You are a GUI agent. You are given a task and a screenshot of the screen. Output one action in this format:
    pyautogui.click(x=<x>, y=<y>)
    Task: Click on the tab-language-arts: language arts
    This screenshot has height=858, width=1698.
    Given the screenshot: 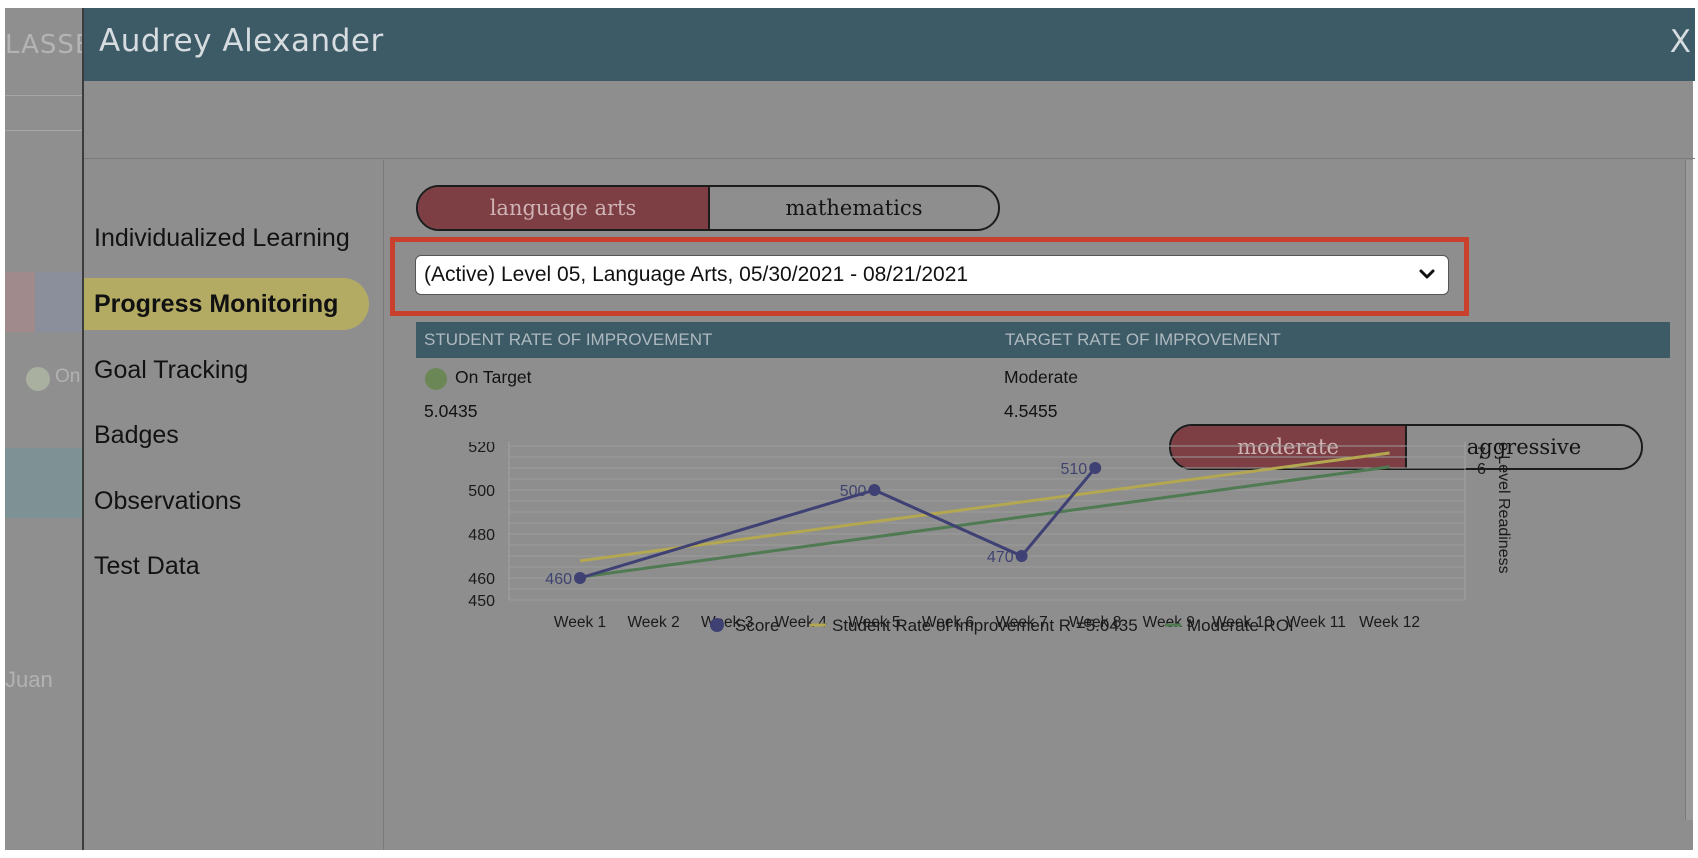 What is the action you would take?
    pyautogui.click(x=563, y=208)
    